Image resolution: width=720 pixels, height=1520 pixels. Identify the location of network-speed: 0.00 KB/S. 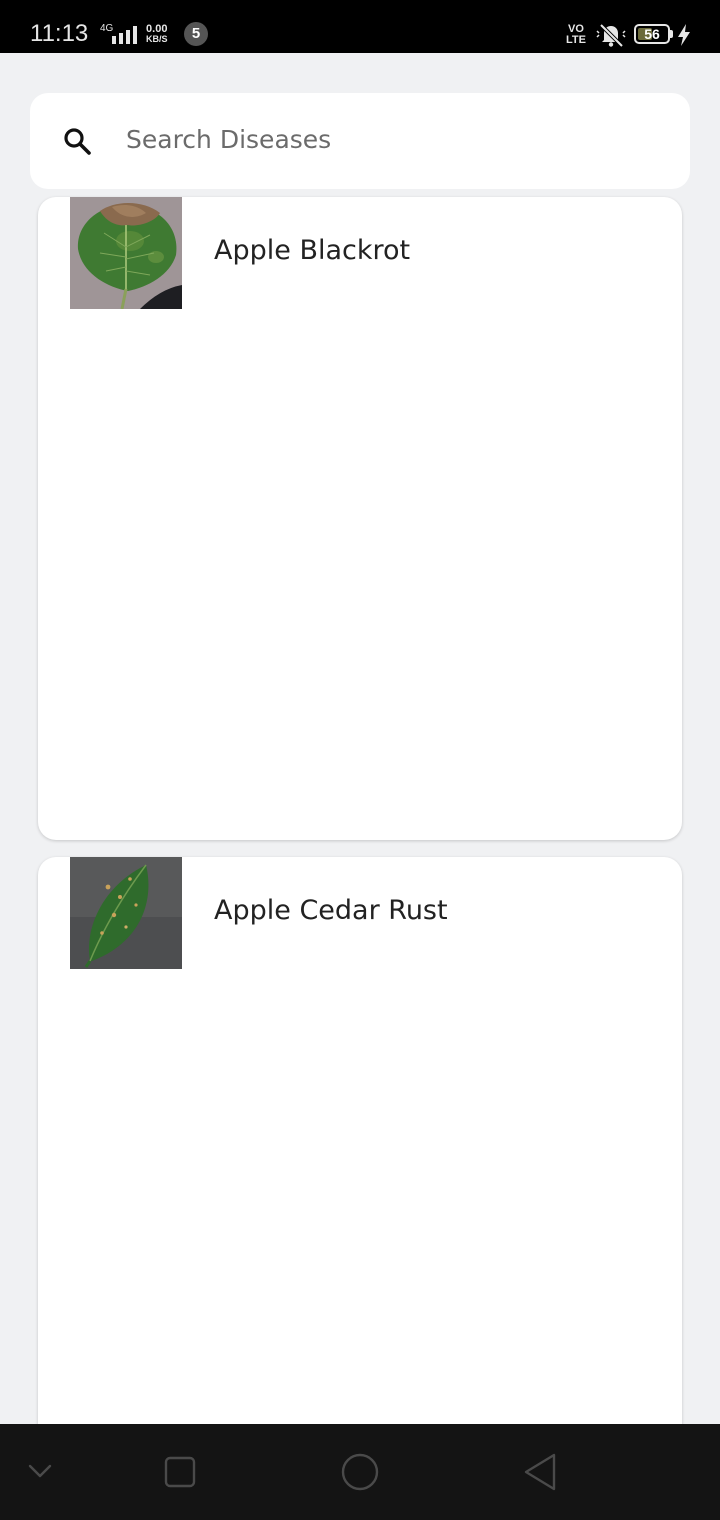
(157, 34).